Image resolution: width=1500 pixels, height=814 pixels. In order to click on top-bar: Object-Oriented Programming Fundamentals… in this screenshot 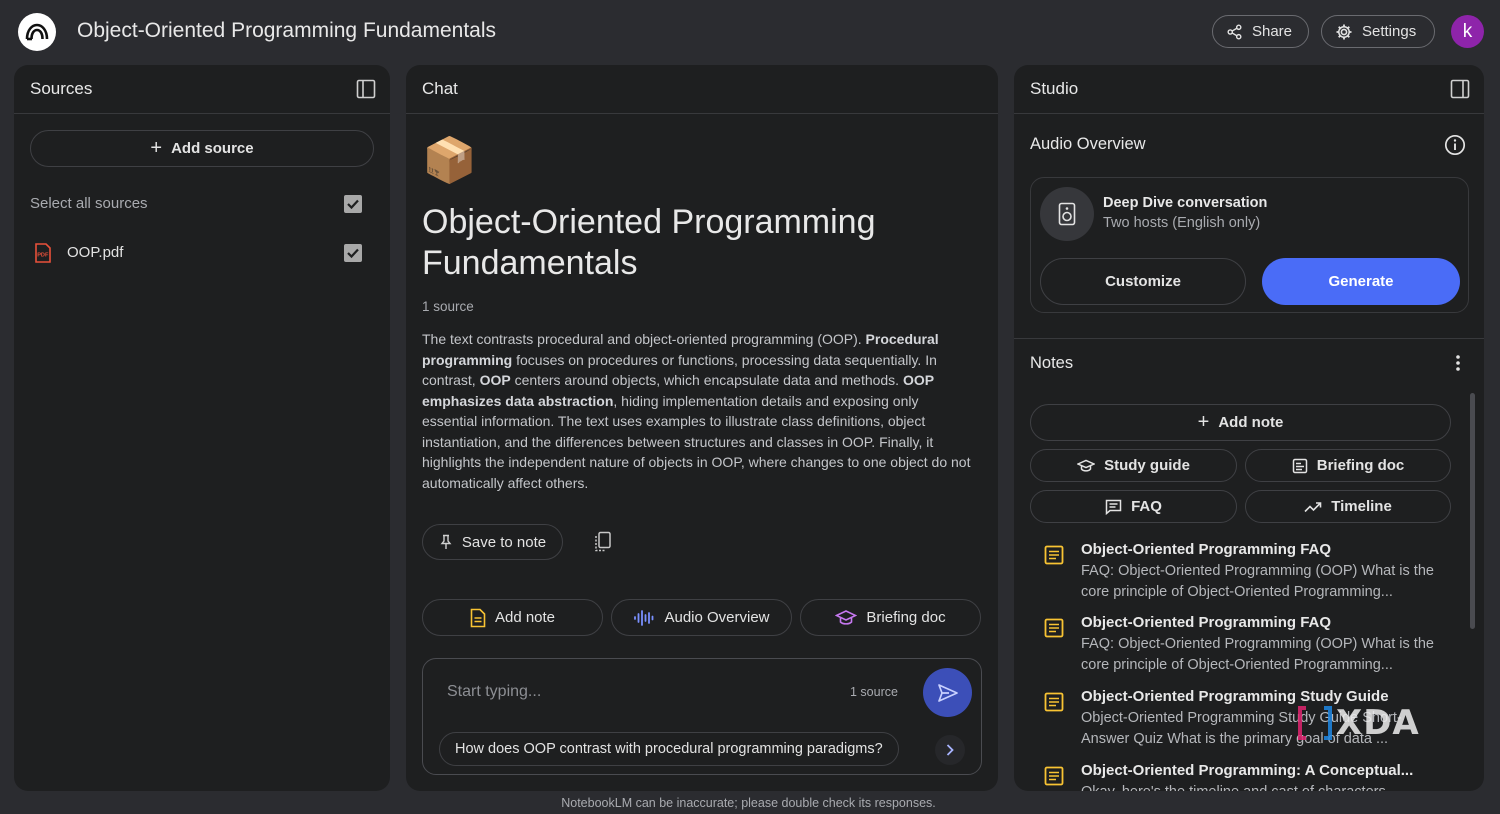, I will do `click(750, 32)`.